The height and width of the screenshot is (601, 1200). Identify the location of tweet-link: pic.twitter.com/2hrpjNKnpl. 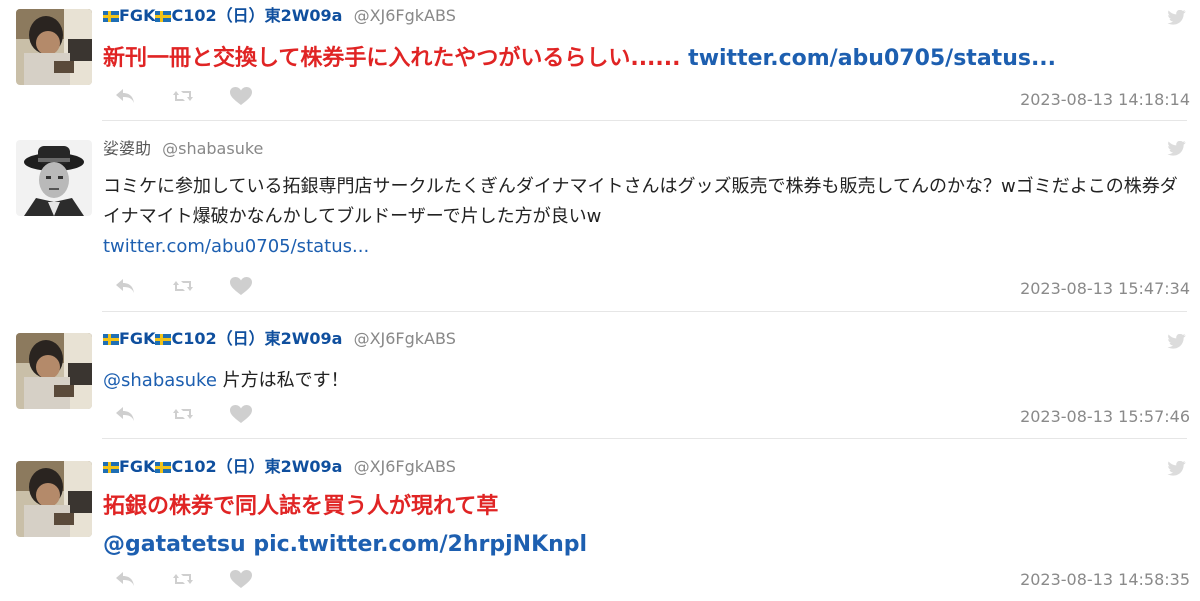
(420, 544).